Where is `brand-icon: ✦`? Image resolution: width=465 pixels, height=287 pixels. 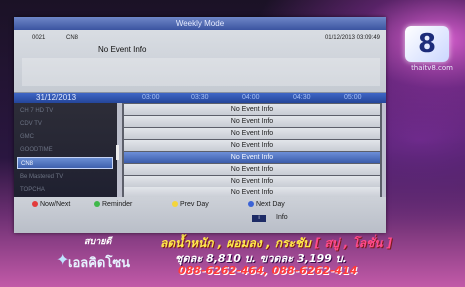
brand-icon: ✦ is located at coordinates (63, 259).